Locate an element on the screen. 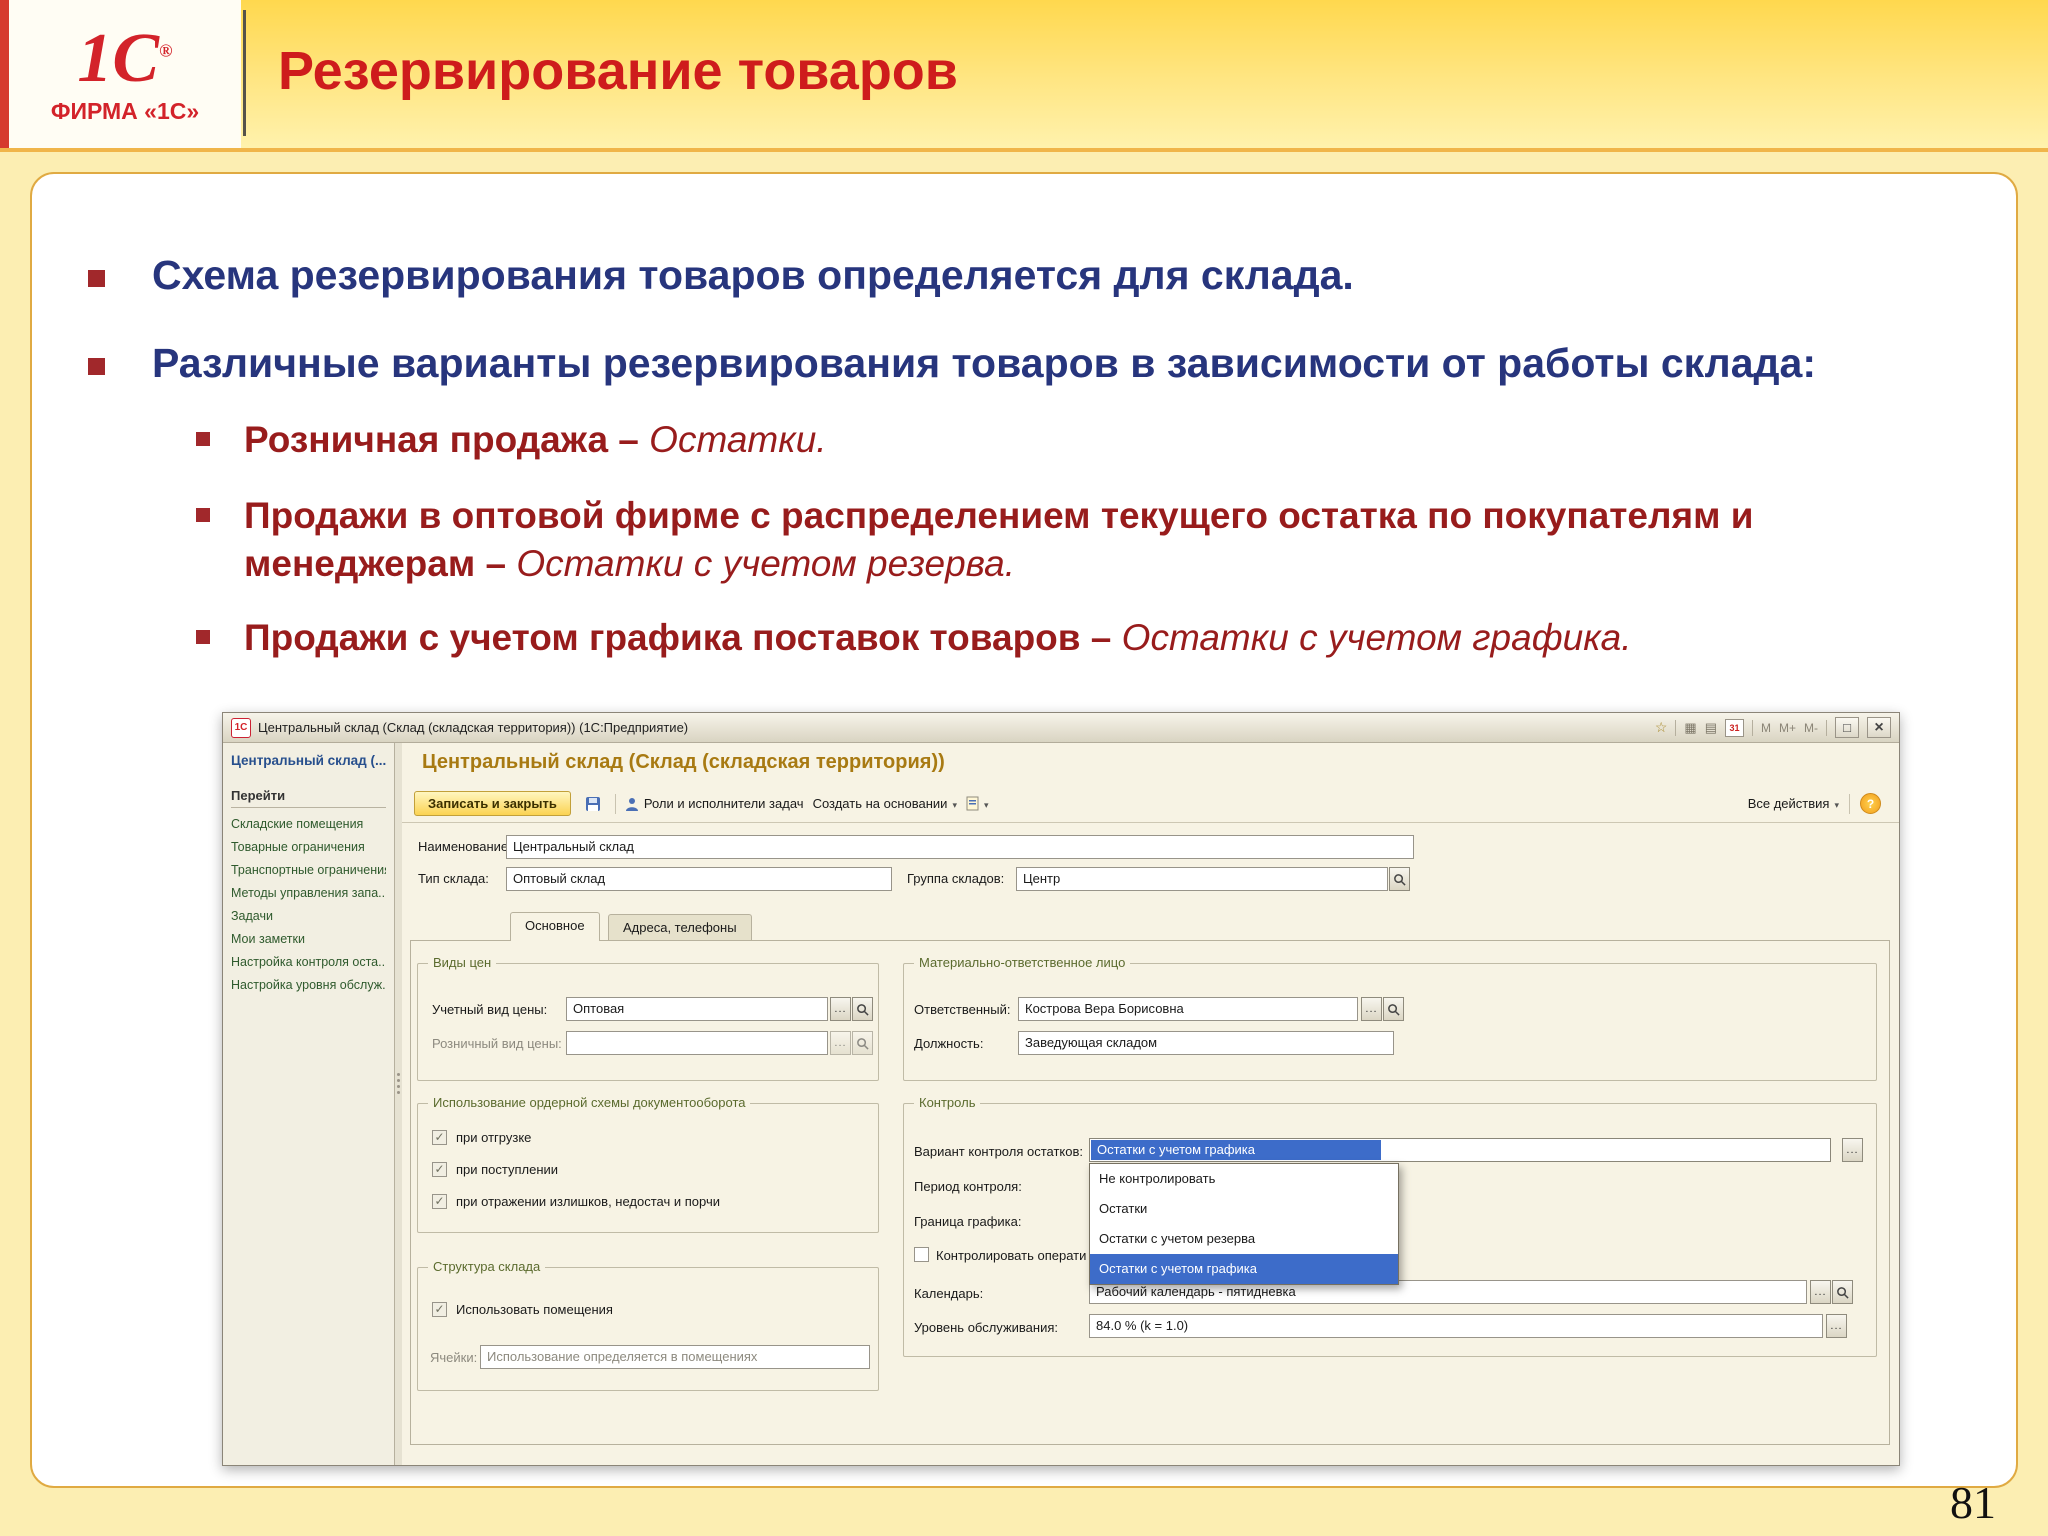 This screenshot has height=1536, width=2048. accounting-price-field: Оптовая is located at coordinates (697, 1009).